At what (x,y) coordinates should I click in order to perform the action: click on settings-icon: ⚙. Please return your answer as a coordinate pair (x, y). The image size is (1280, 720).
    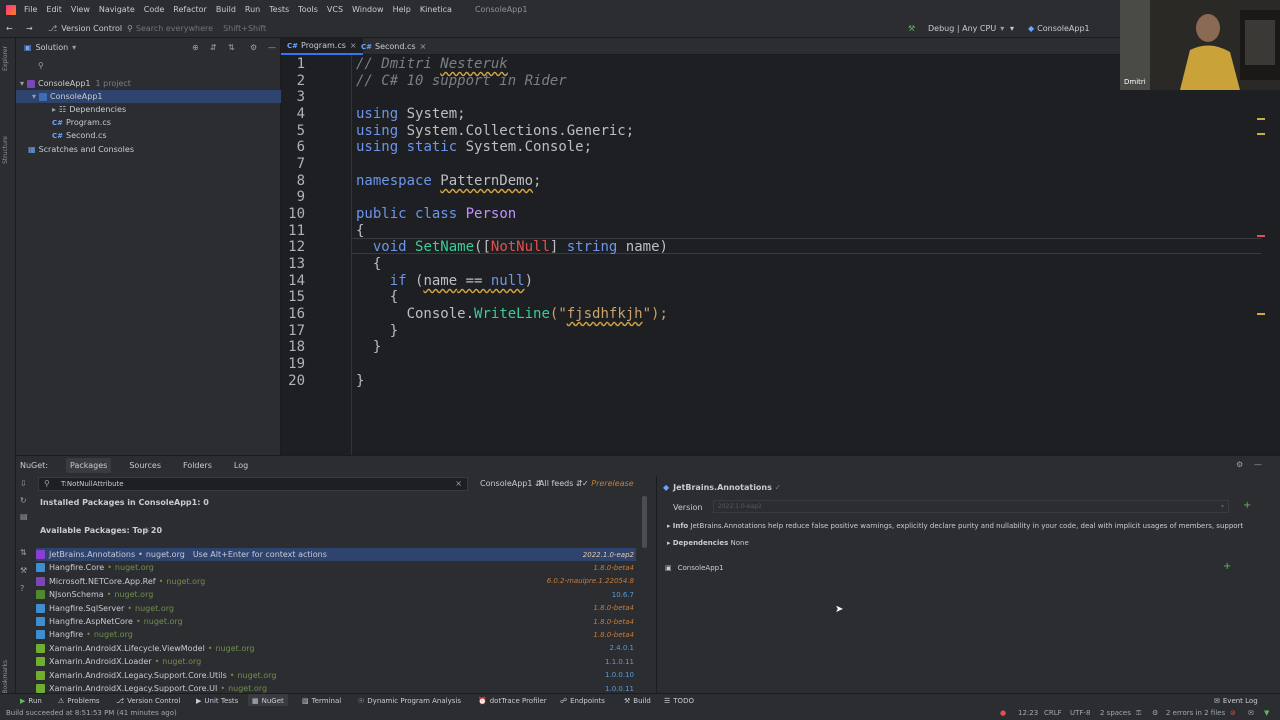
    Looking at the image, I should click on (1155, 713).